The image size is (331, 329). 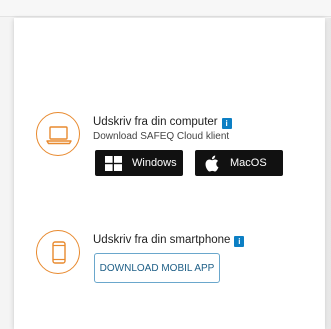 What do you see at coordinates (327, 173) in the screenshot?
I see `right-edge-shadow` at bounding box center [327, 173].